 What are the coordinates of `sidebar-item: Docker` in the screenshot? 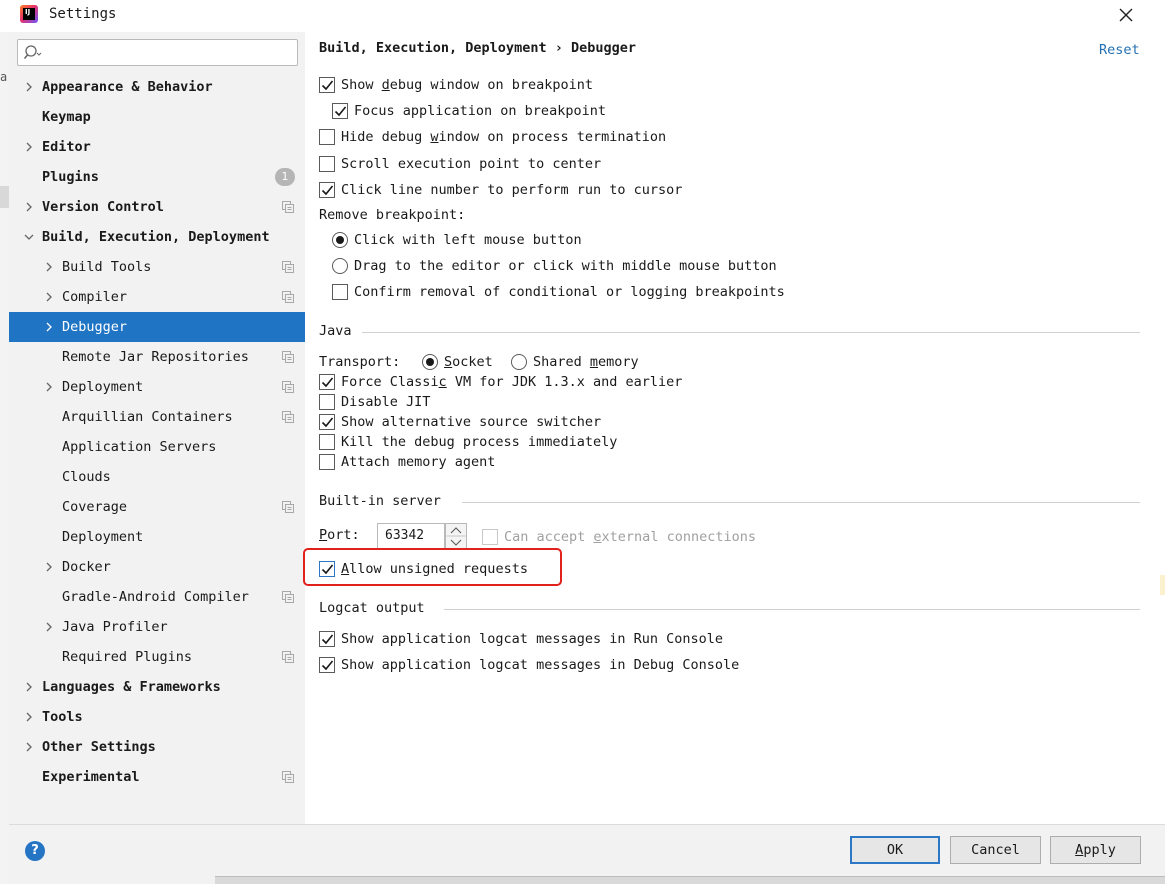 It's located at (157, 567).